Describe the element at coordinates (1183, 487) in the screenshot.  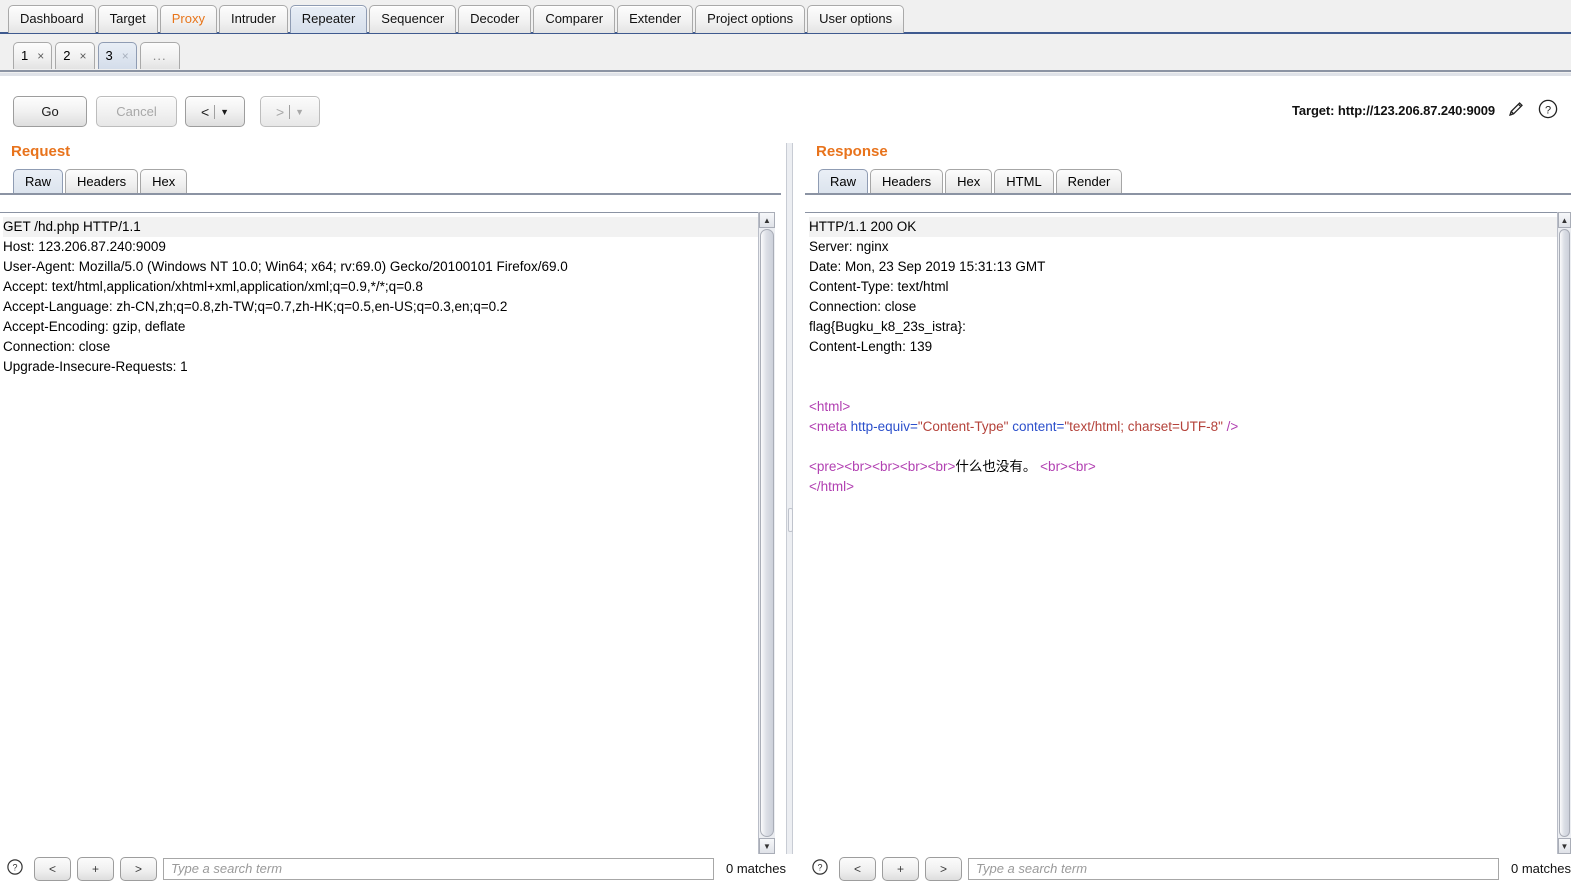
I see `response-body-line: </html>` at that location.